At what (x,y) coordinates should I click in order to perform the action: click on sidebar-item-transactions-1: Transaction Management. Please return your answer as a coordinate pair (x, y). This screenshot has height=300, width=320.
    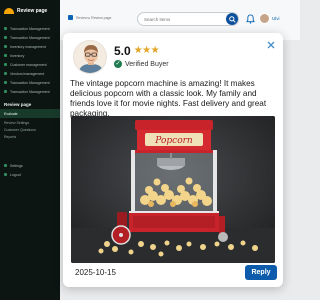
    Looking at the image, I should click on (30, 28).